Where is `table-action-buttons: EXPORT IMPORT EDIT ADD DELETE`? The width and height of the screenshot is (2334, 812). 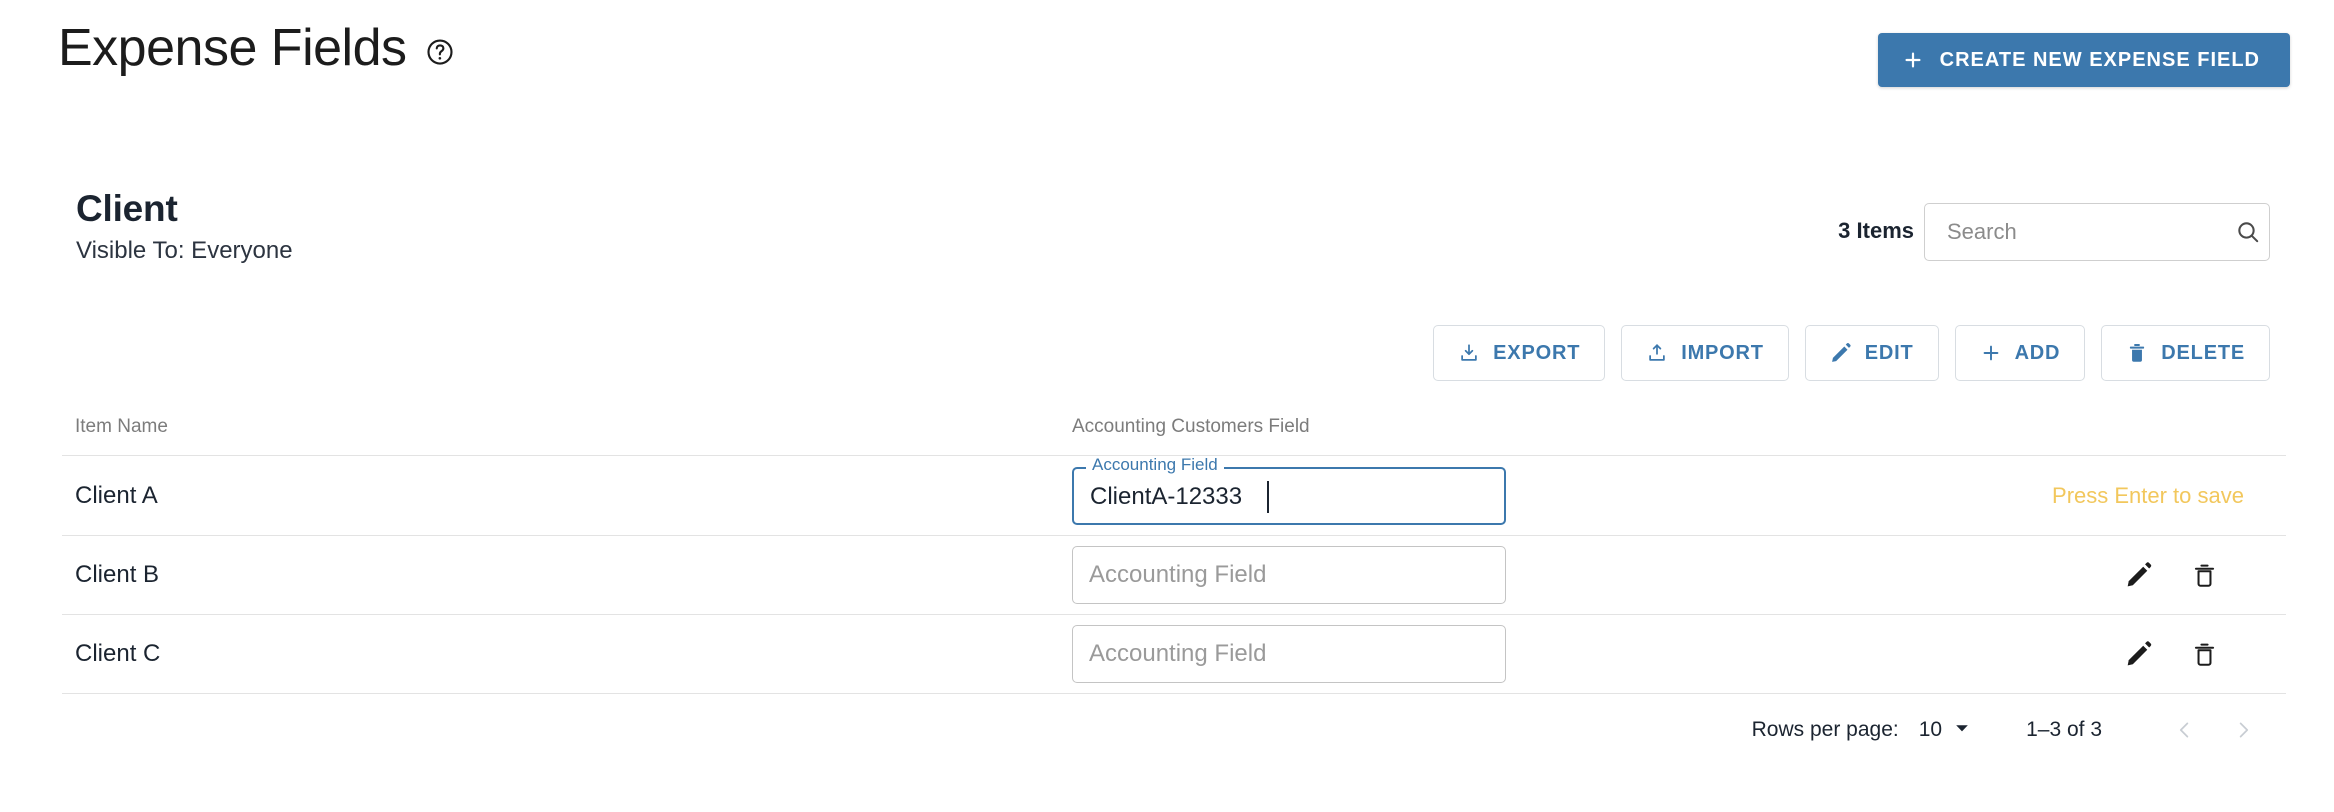
table-action-buttons: EXPORT IMPORT EDIT ADD DELETE is located at coordinates (1851, 353).